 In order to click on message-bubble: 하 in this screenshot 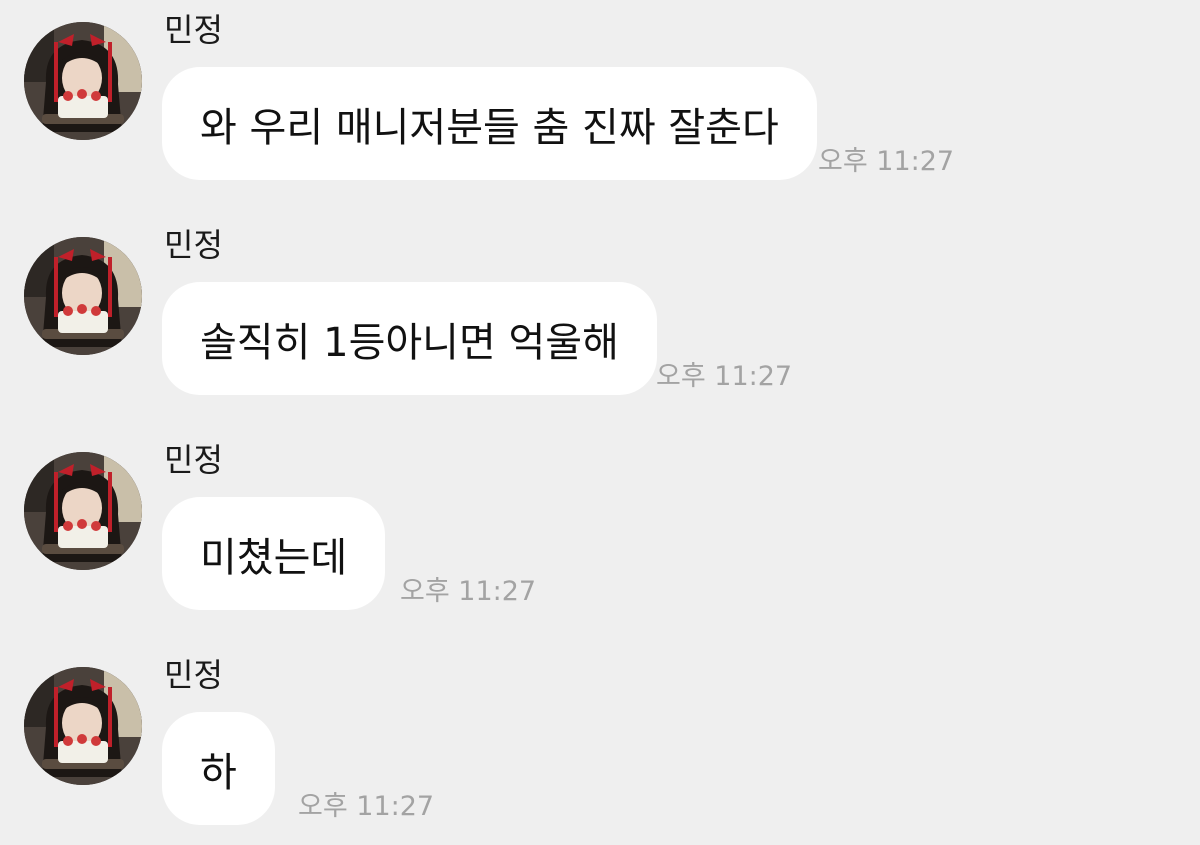, I will do `click(218, 768)`.